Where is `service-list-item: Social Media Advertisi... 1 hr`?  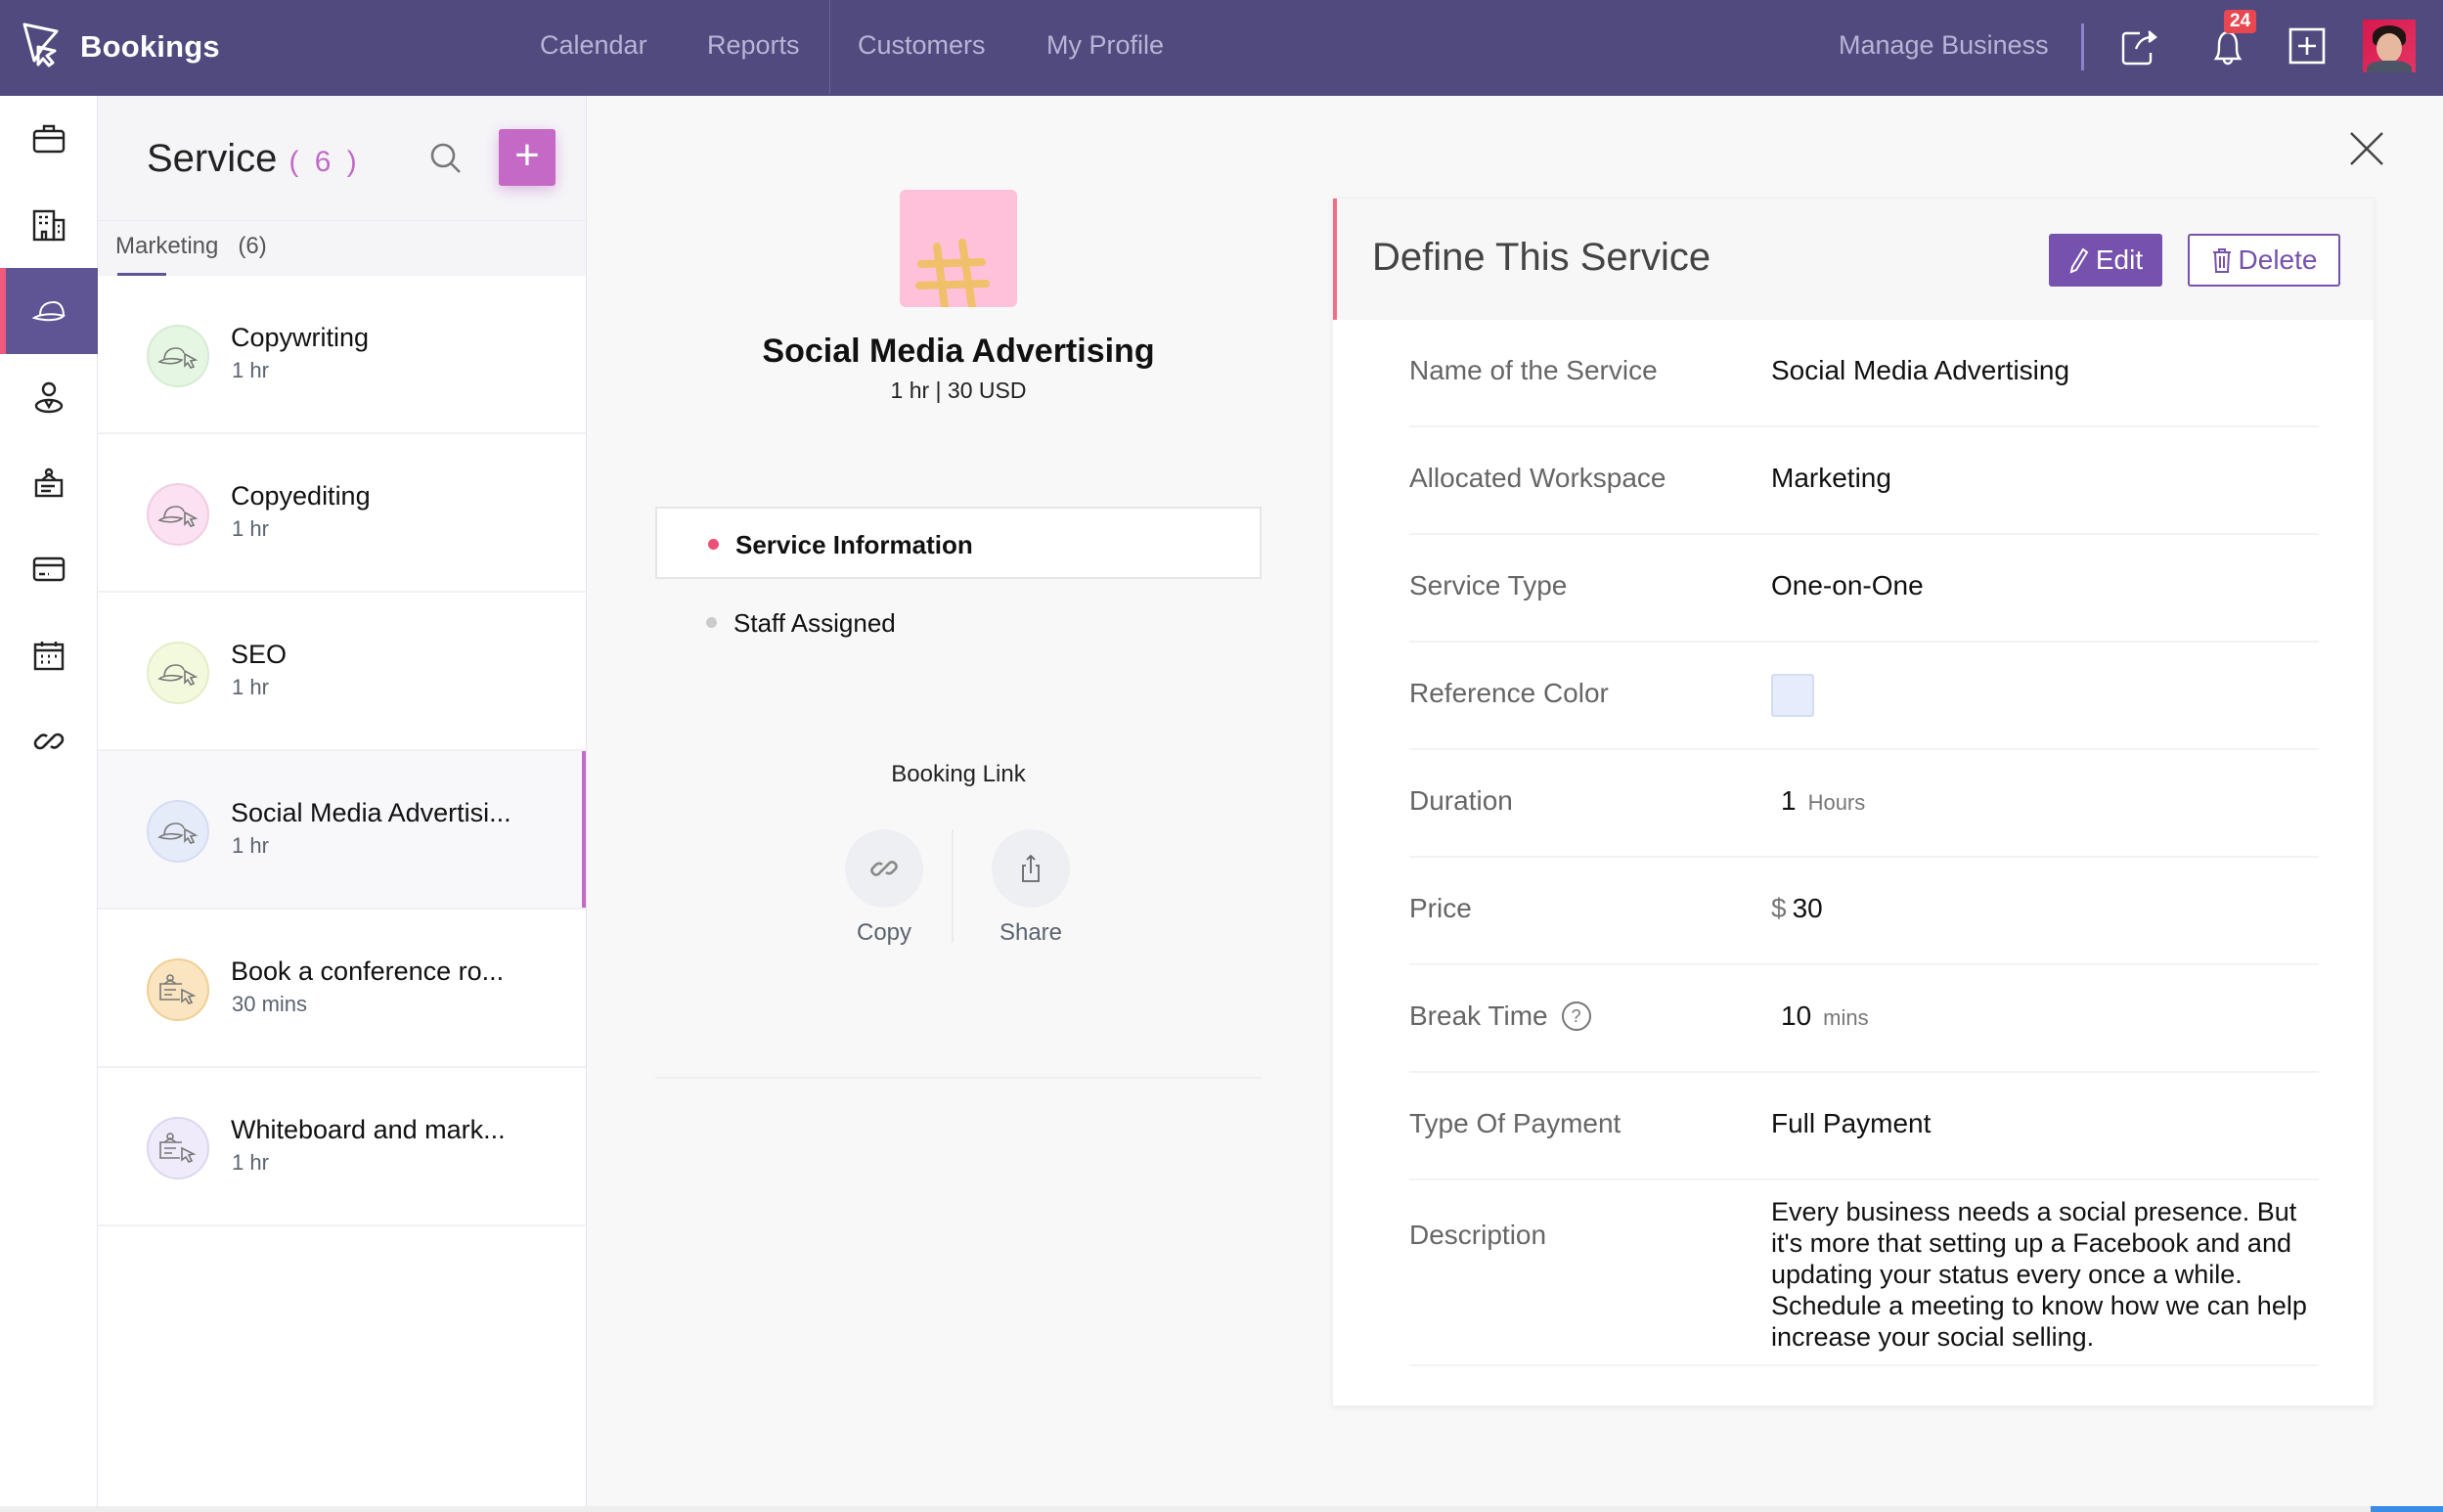 service-list-item: Social Media Advertisi... 1 hr is located at coordinates (342, 831).